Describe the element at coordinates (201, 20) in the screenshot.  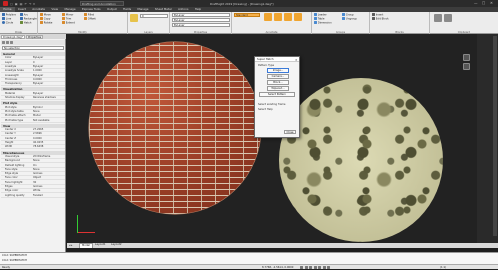
I see `linestyle-select: ByLayer` at that location.